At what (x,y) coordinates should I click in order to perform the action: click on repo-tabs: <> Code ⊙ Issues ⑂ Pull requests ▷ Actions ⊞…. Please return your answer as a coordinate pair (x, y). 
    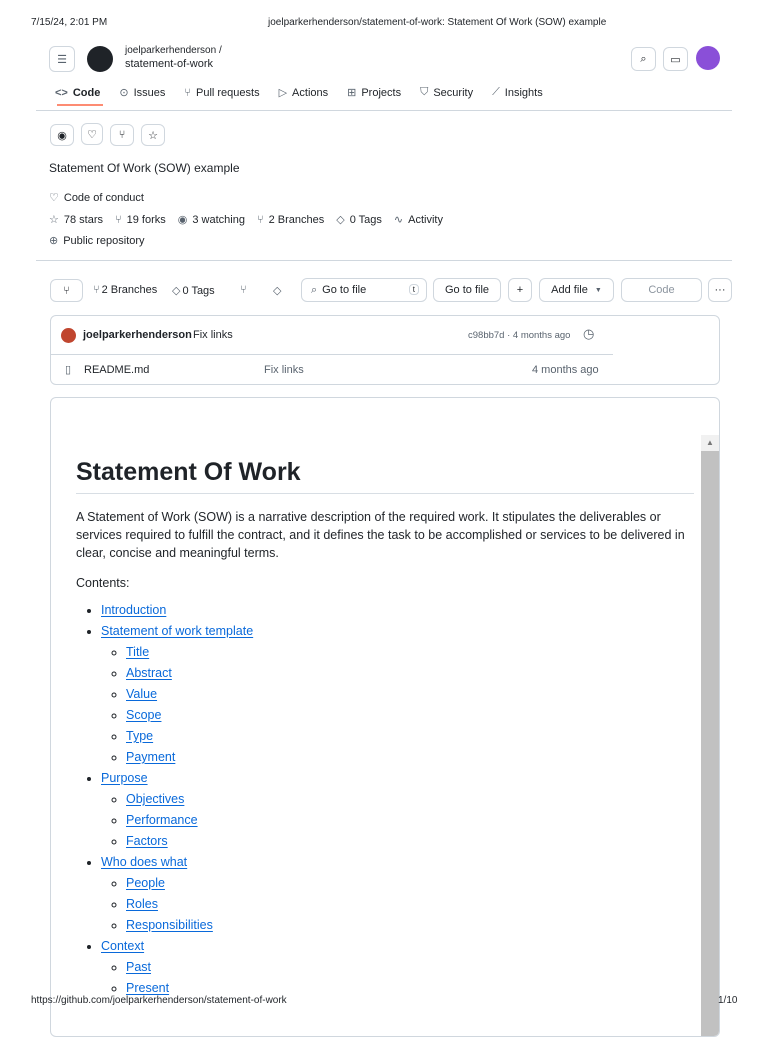
    Looking at the image, I should click on (308, 92).